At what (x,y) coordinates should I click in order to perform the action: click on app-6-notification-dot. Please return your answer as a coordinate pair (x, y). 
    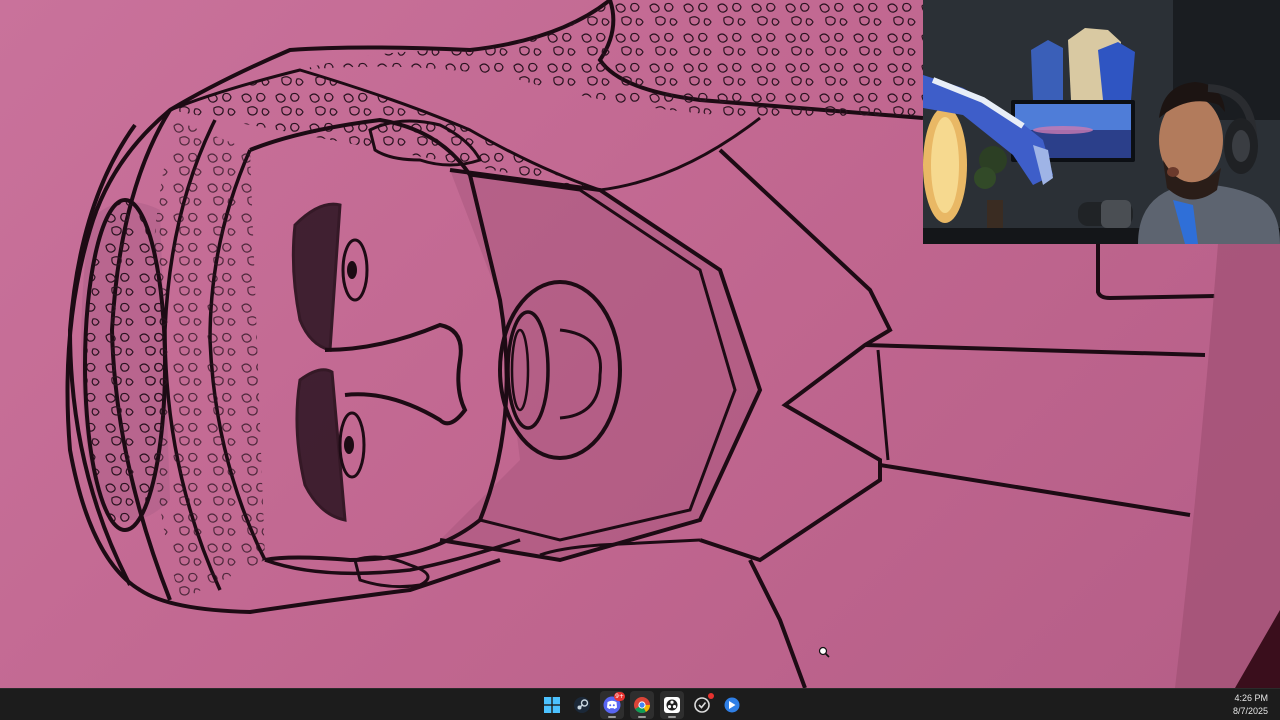
    Looking at the image, I should click on (711, 696).